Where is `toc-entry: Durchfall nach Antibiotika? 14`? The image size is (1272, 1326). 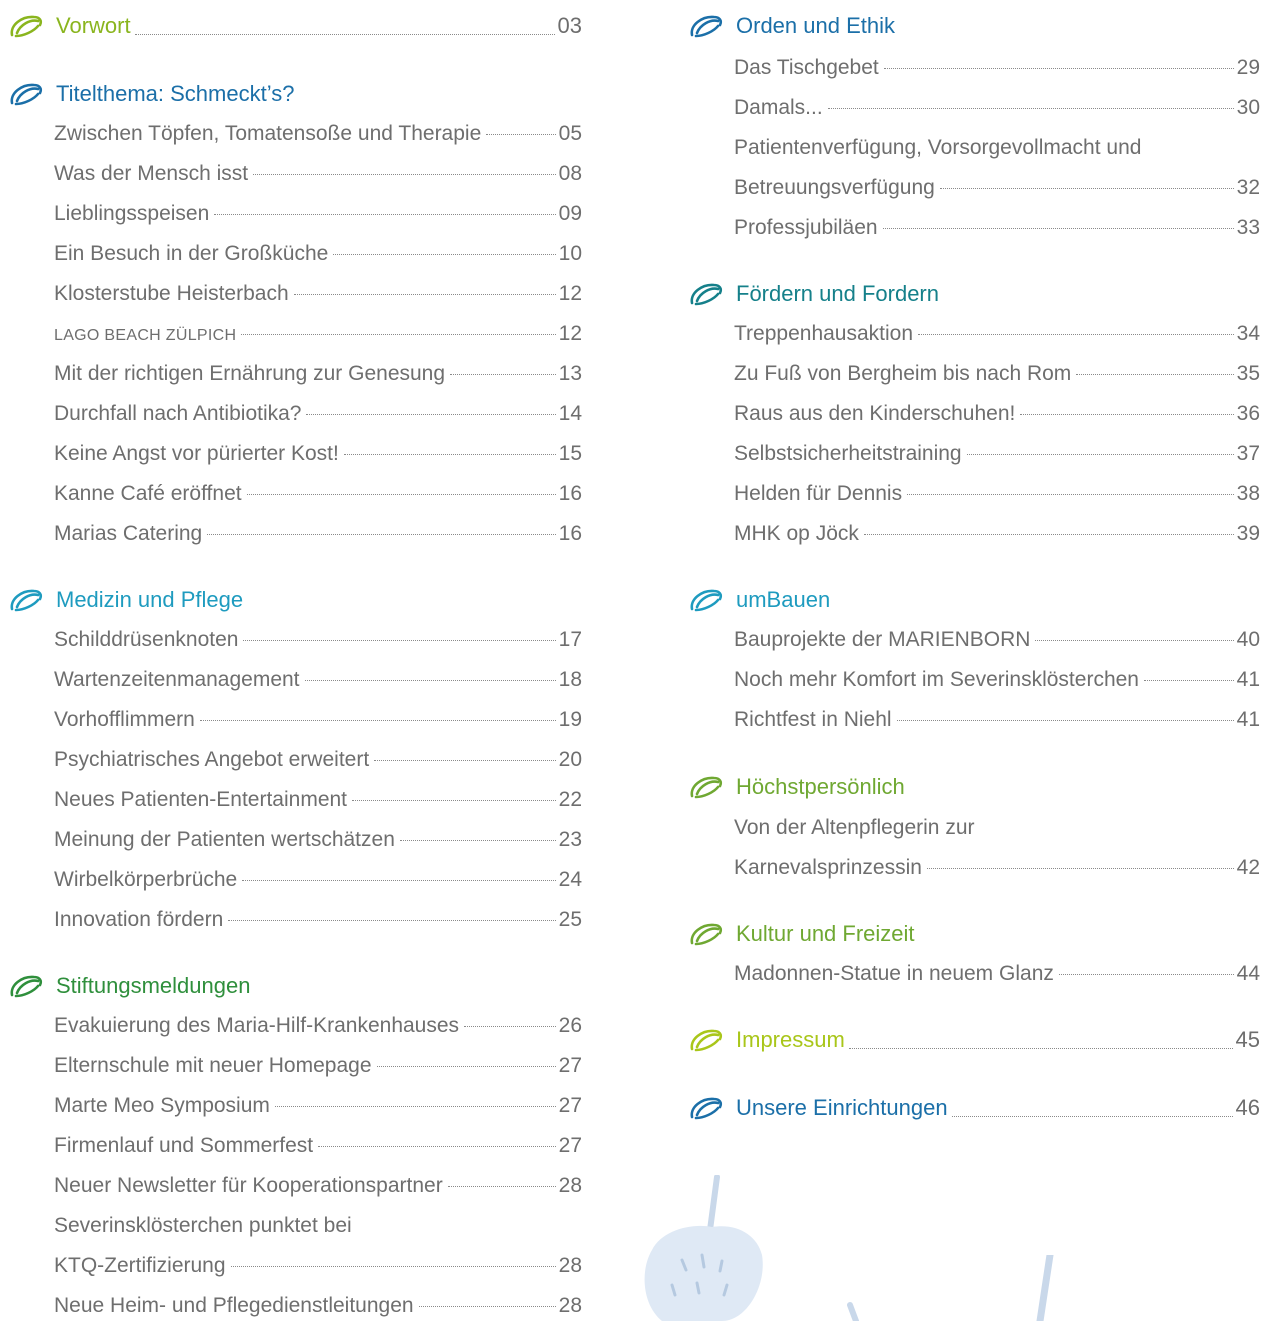
toc-entry: Durchfall nach Antibiotika? 14 is located at coordinates (318, 414).